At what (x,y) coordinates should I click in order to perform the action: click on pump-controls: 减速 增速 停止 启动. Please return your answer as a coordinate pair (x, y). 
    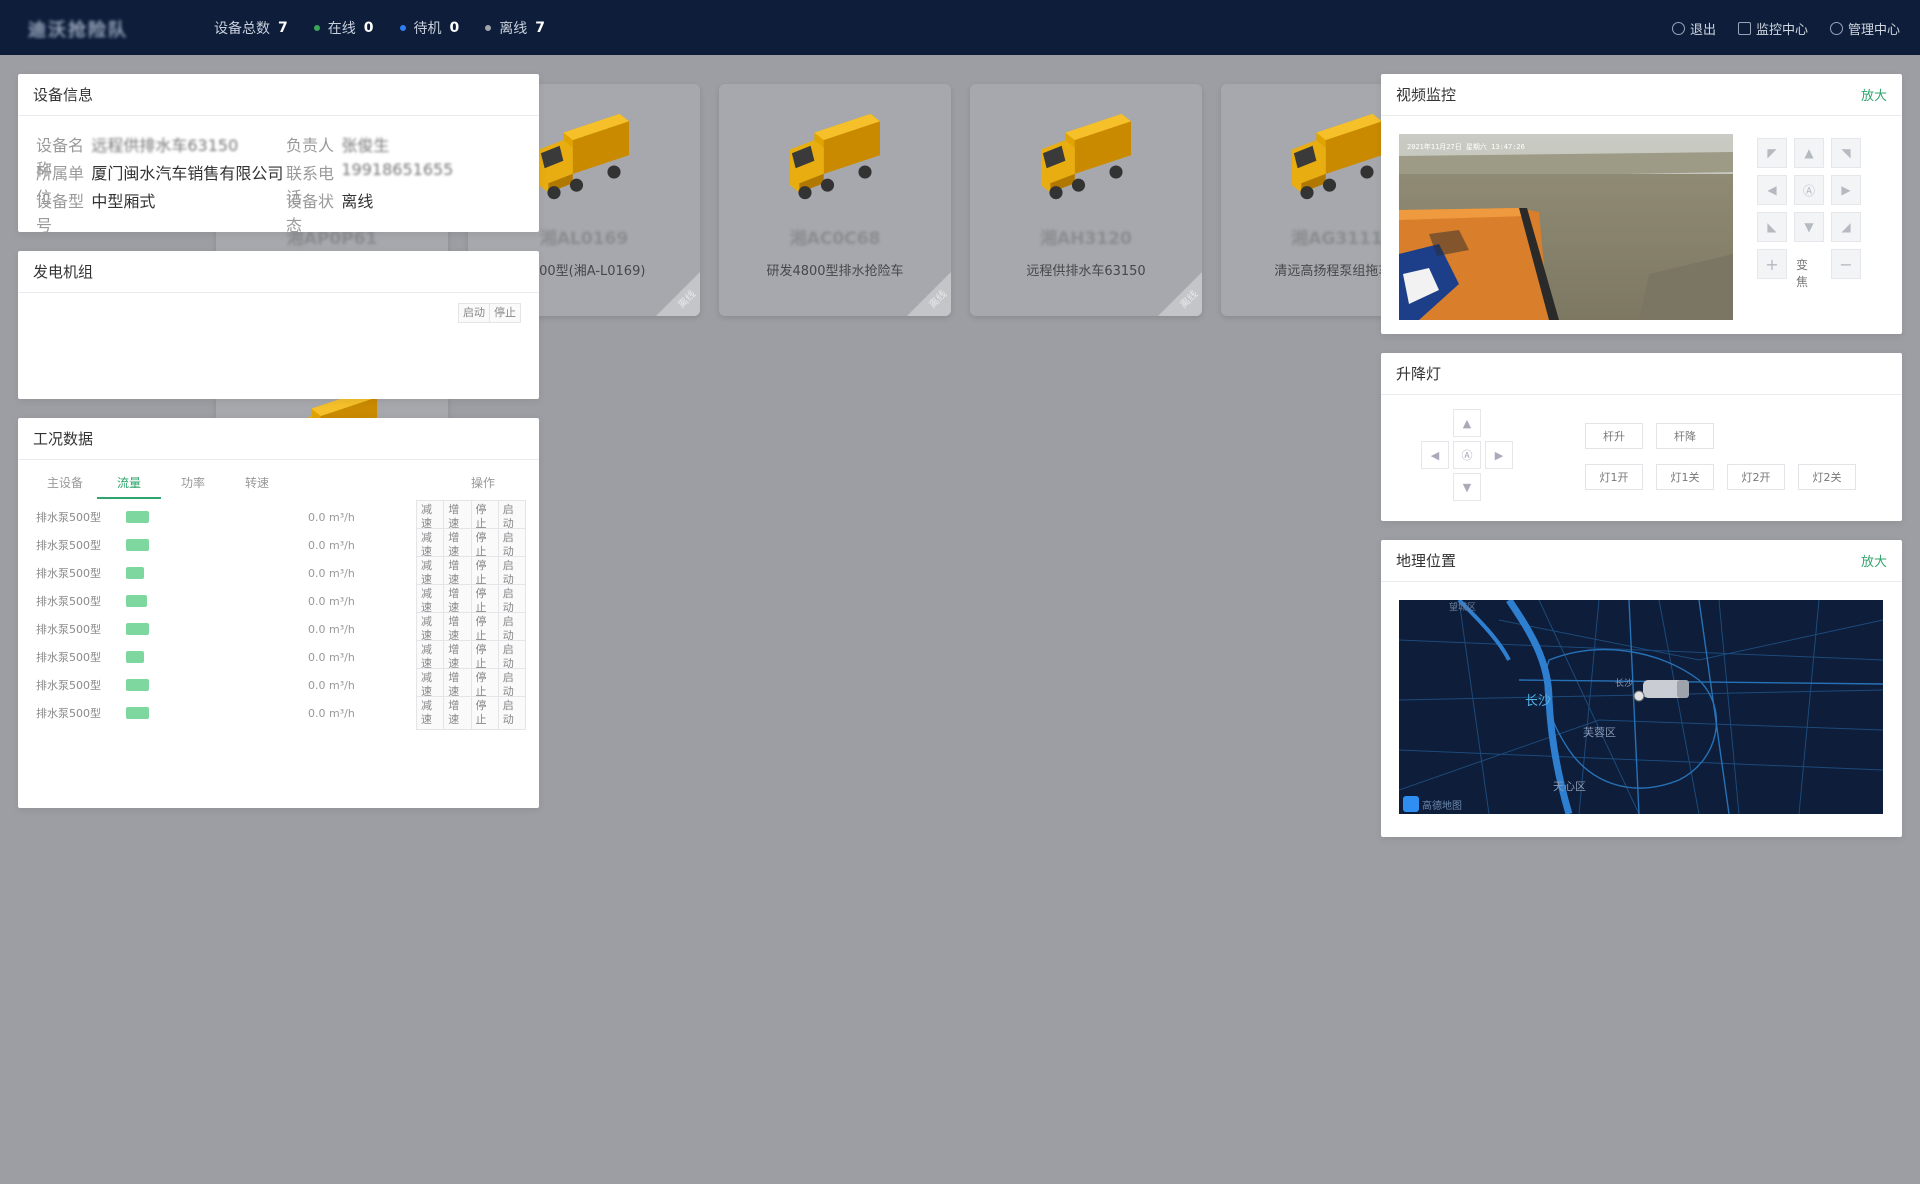
    Looking at the image, I should click on (471, 713).